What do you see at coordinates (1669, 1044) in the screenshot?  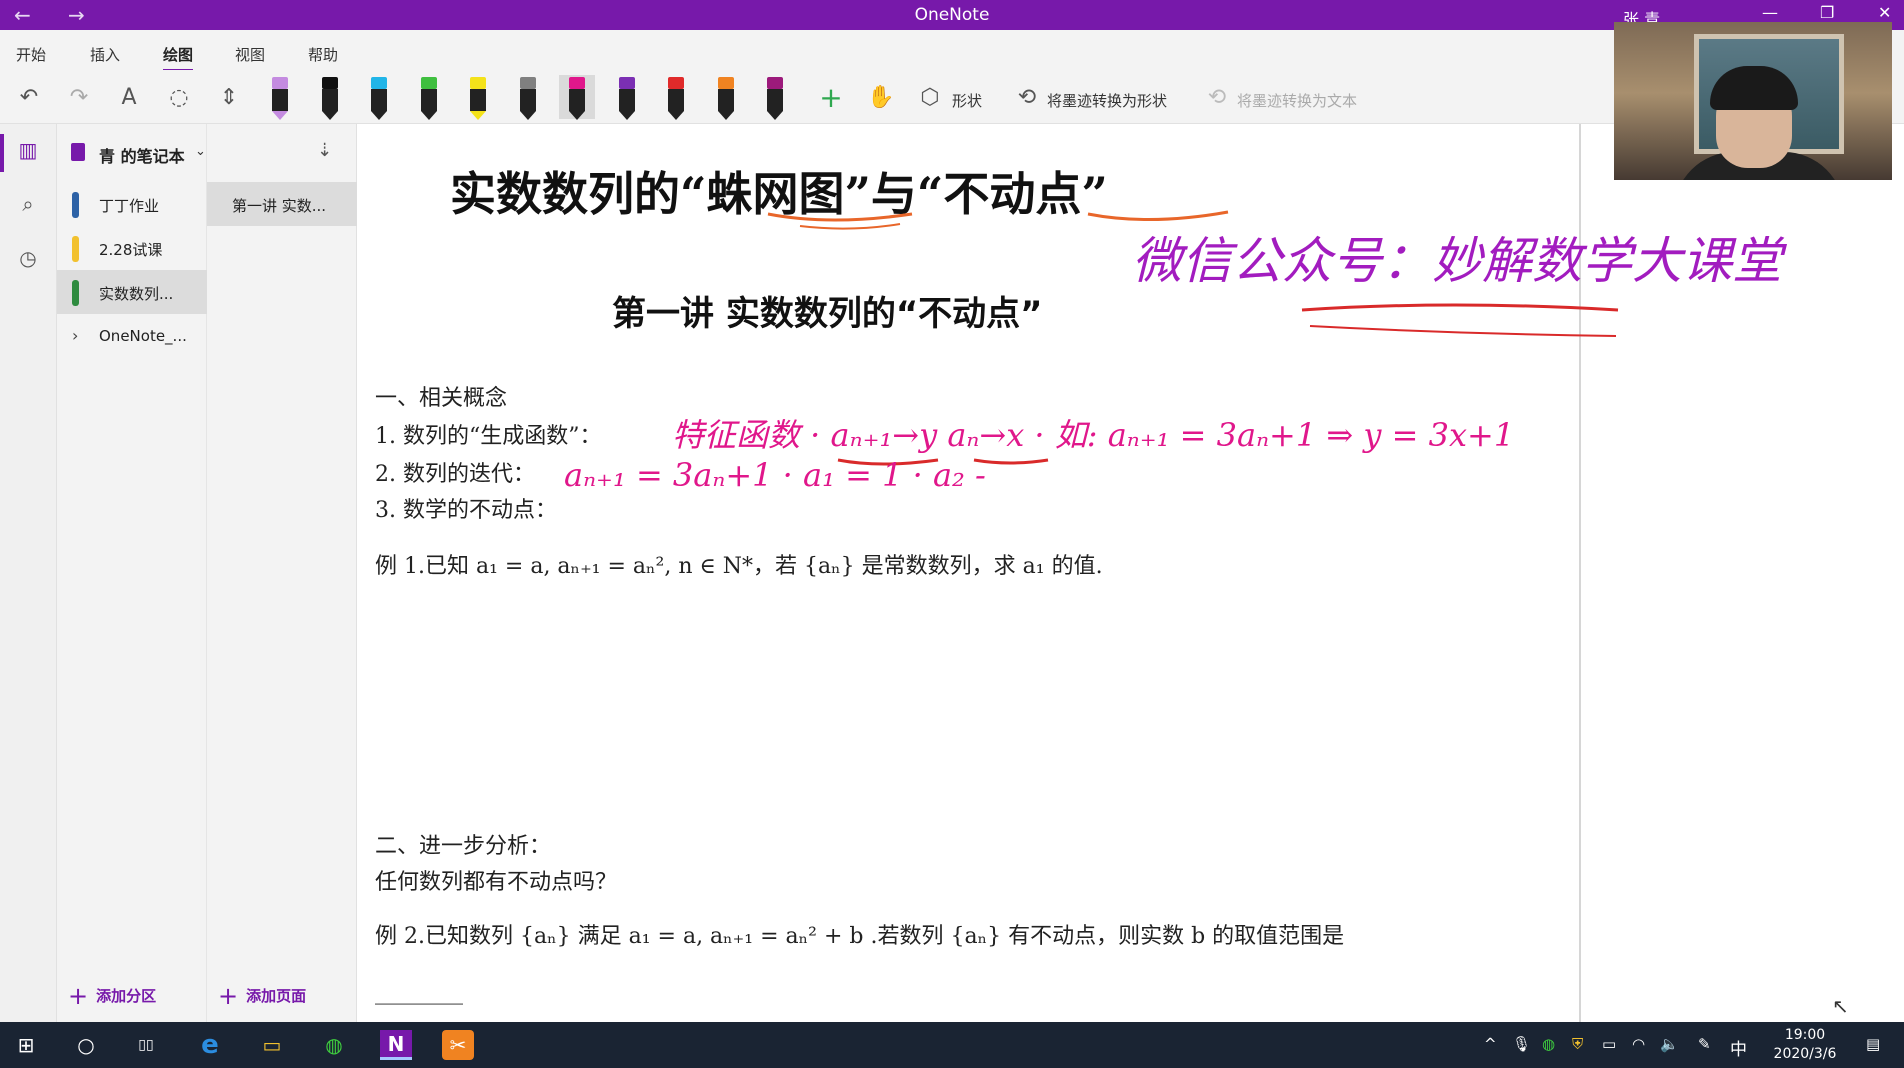 I see `volume-icon: 🔈` at bounding box center [1669, 1044].